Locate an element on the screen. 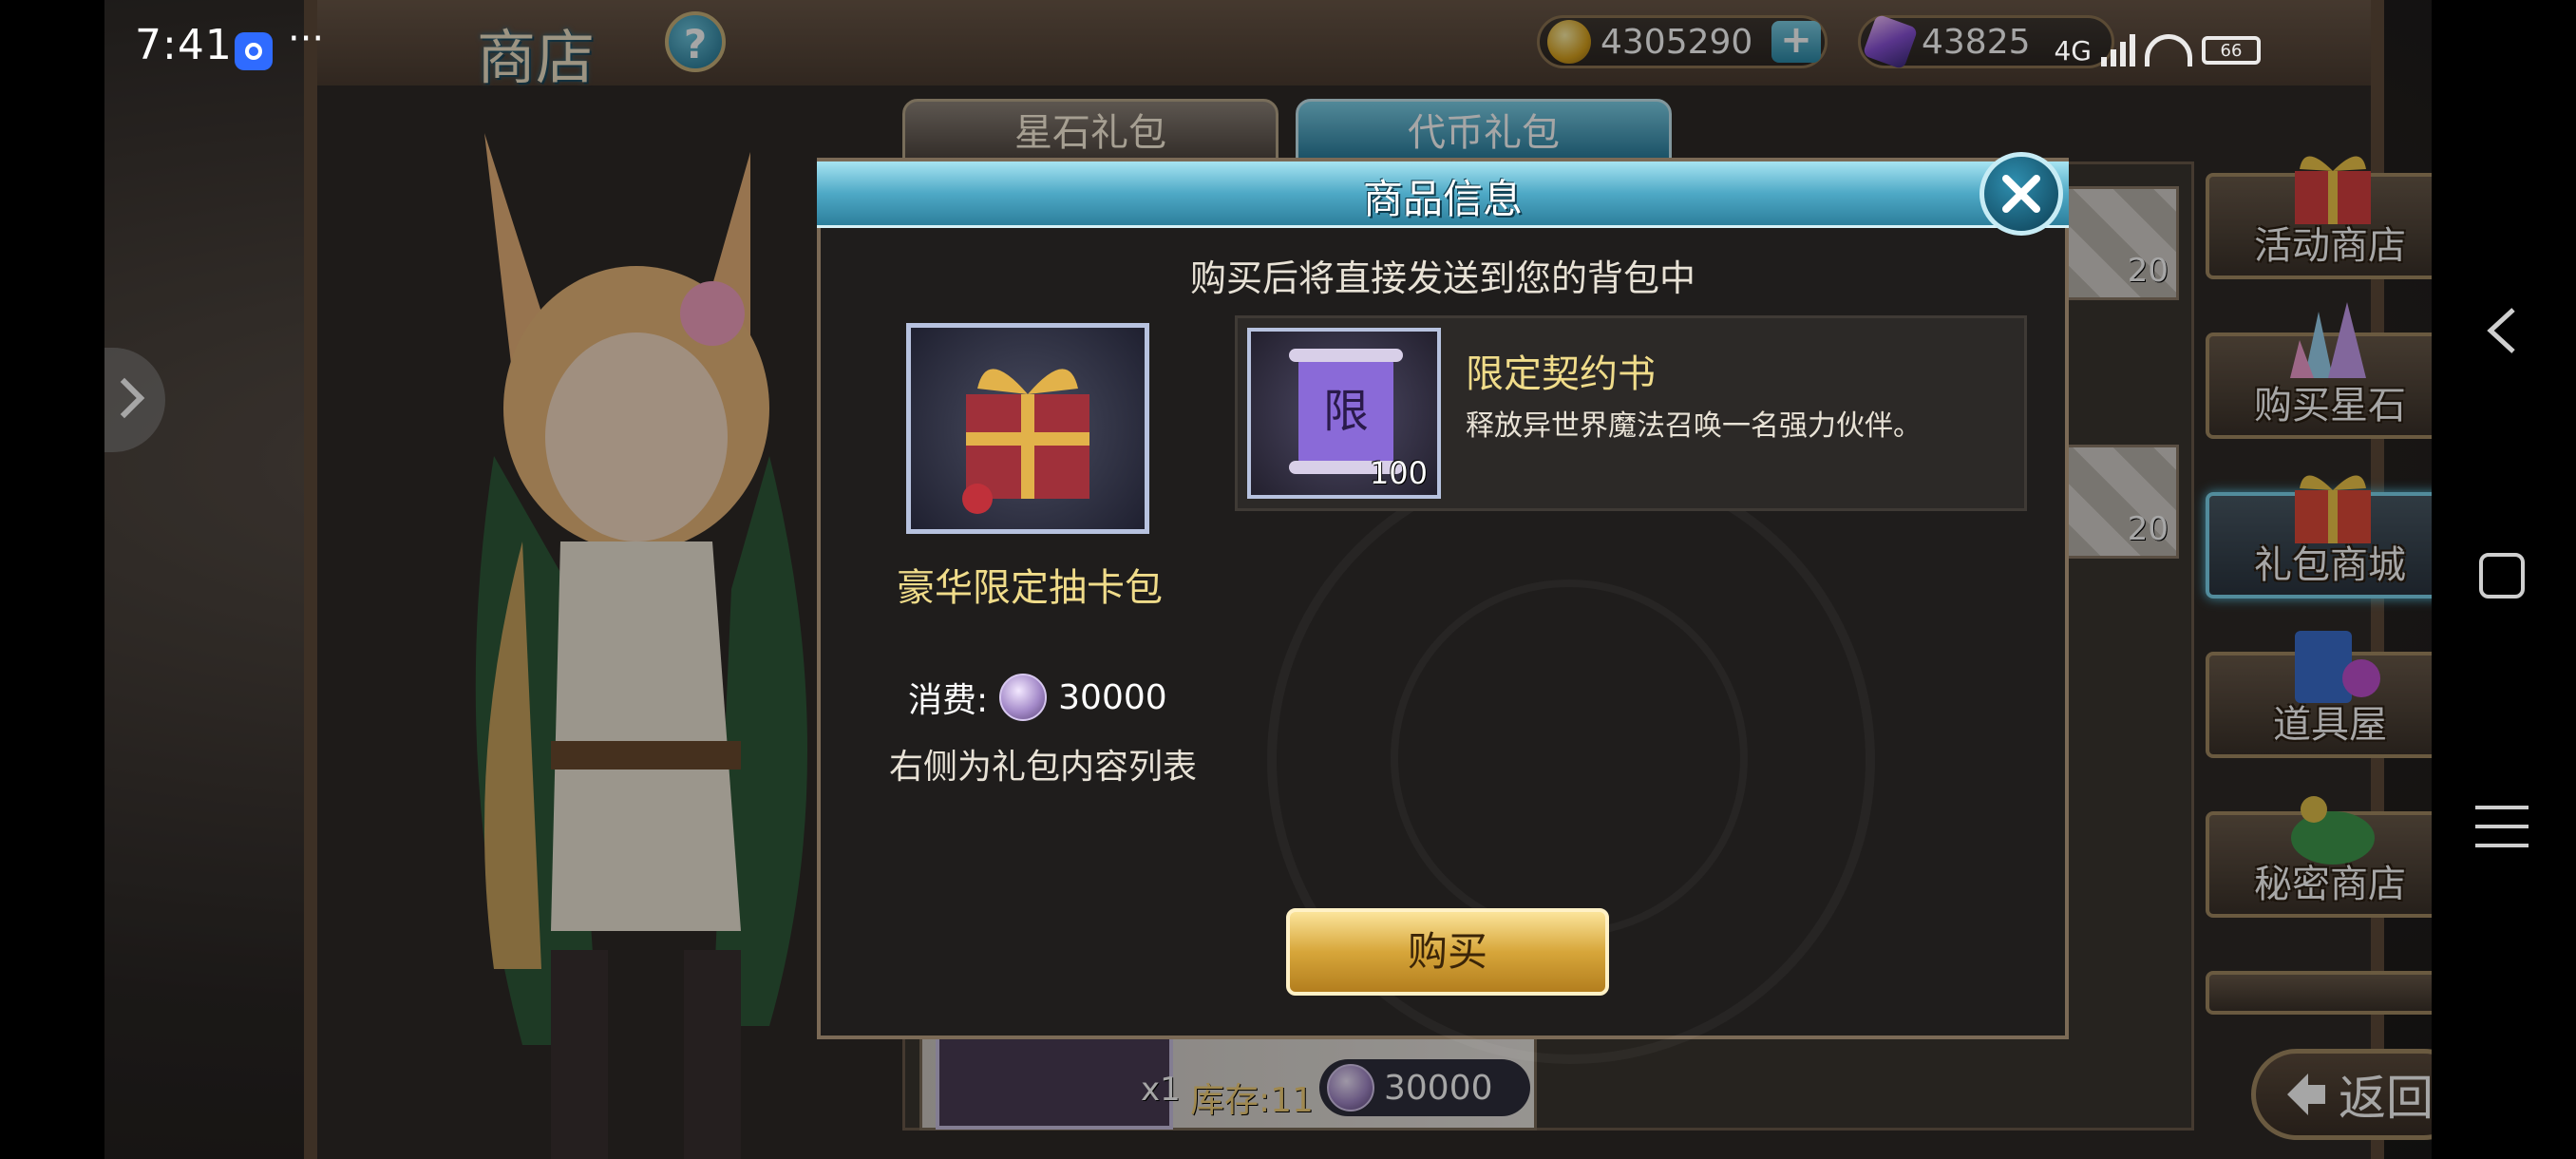 The width and height of the screenshot is (2576, 1159). battery-icon: 66 is located at coordinates (2231, 50).